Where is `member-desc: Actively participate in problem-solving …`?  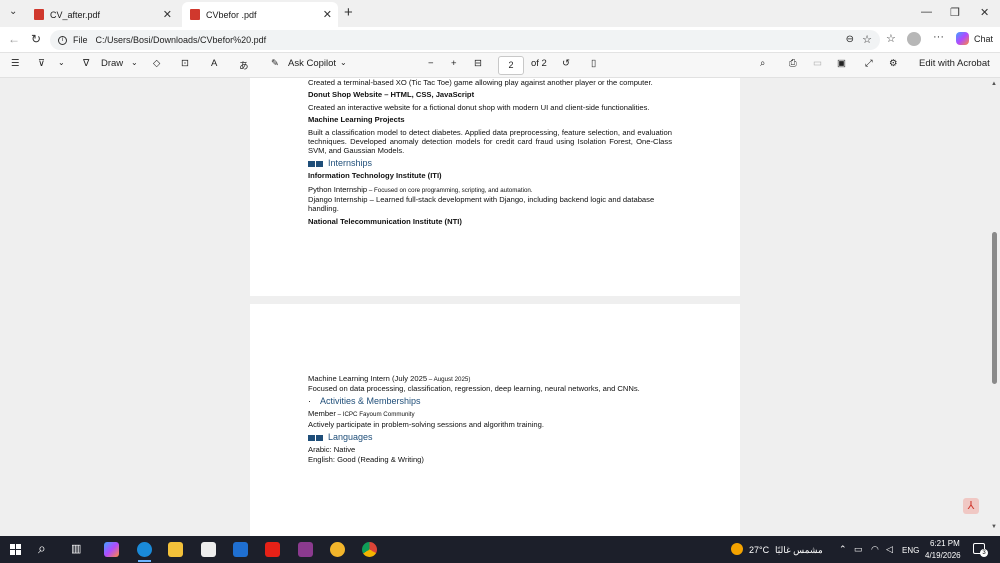
member-desc: Actively participate in problem-solving … is located at coordinates (426, 424).